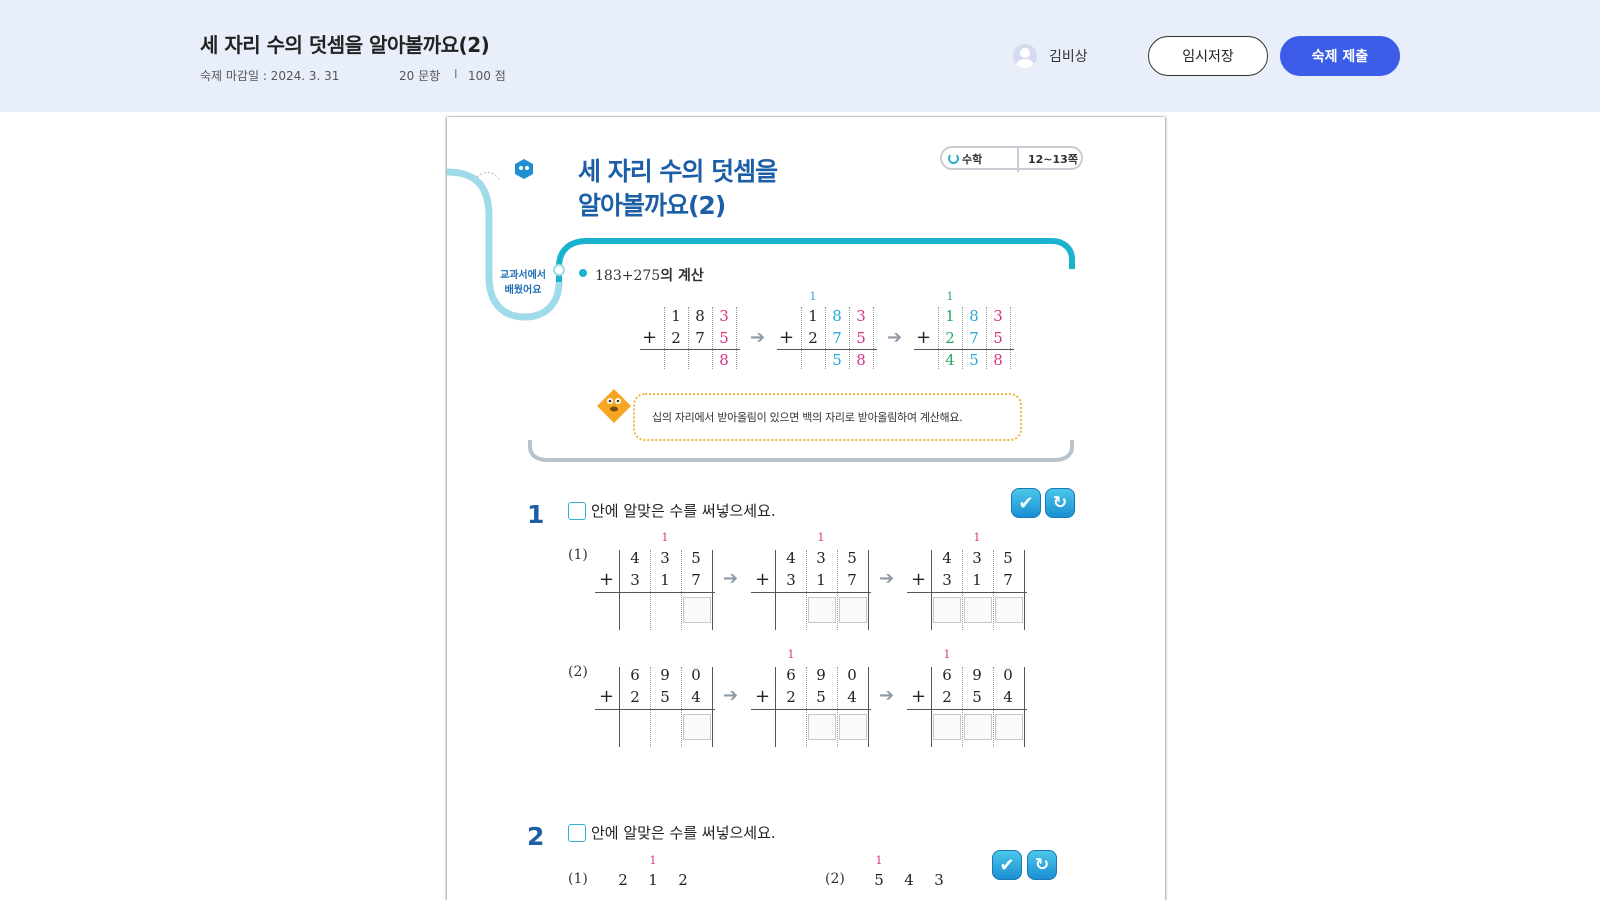  I want to click on avatar-icon, so click(1025, 56).